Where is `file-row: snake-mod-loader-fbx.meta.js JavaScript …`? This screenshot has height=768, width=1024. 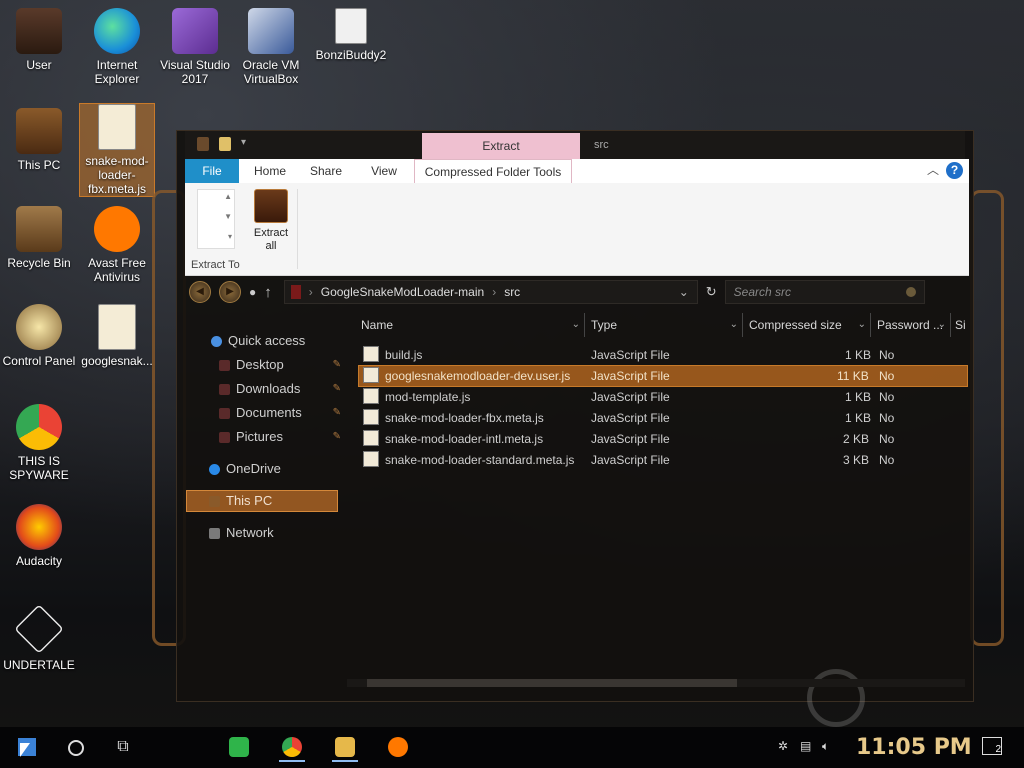 file-row: snake-mod-loader-fbx.meta.js JavaScript … is located at coordinates (663, 418).